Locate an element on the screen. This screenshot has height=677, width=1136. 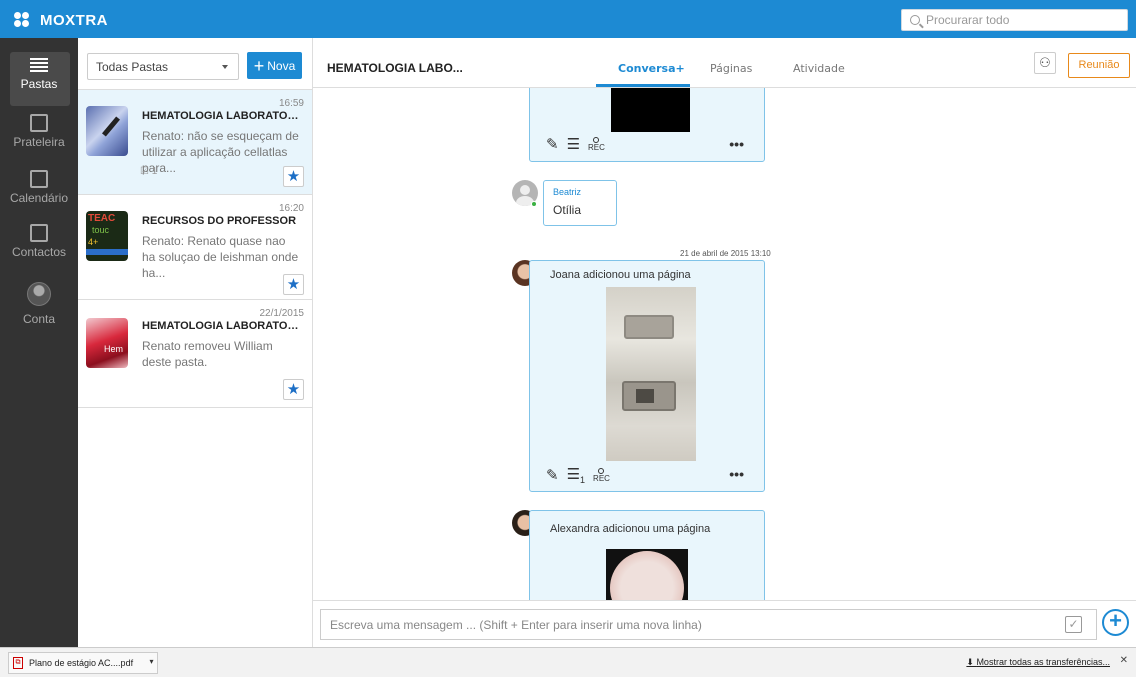
list-icon is located at coordinates (39, 65).